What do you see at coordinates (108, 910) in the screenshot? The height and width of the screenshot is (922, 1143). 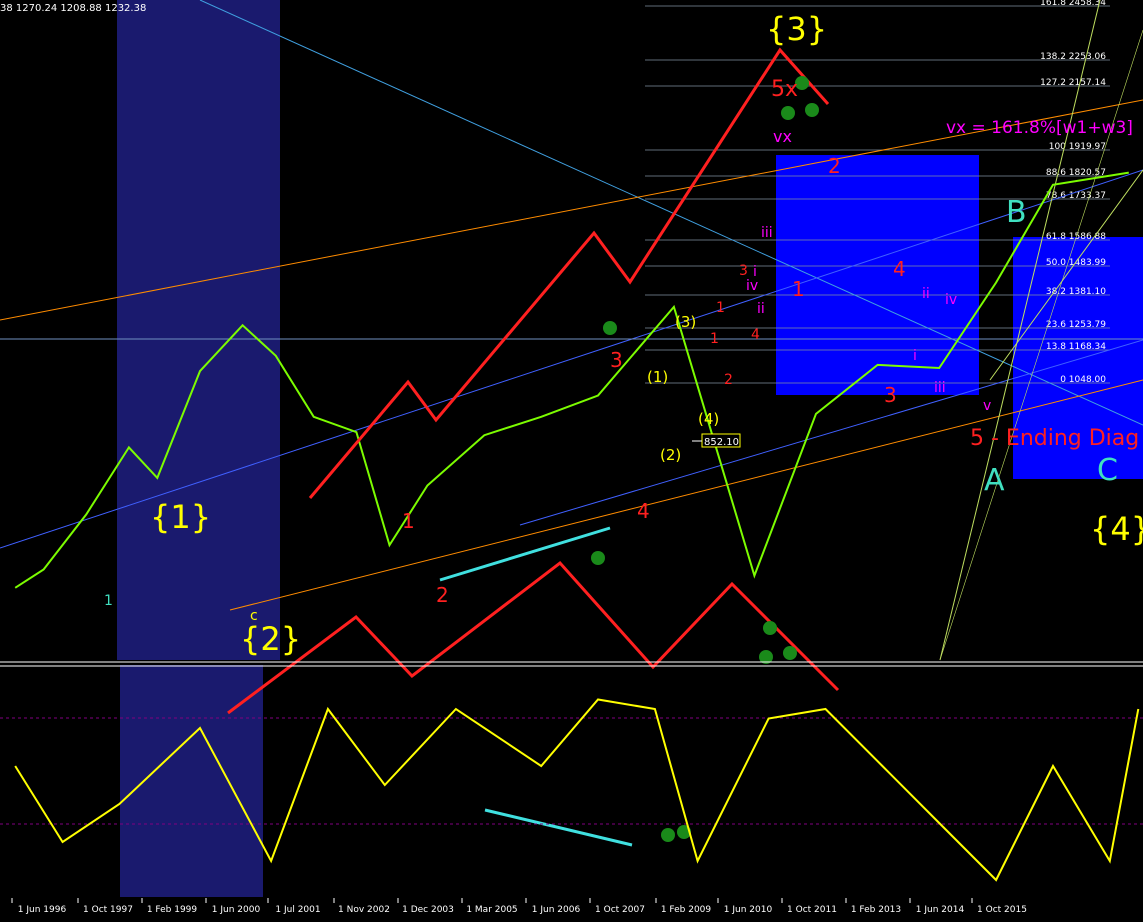 I see `x-axis-label: 1 Oct 1997` at bounding box center [108, 910].